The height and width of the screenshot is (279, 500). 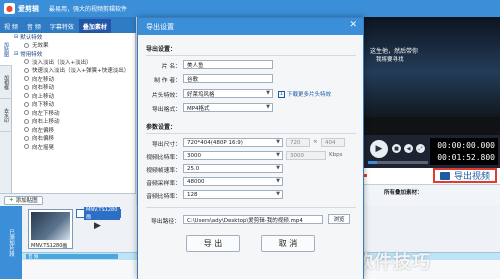 I want to click on fps-label: 视频帧速率：, so click(x=163, y=171).